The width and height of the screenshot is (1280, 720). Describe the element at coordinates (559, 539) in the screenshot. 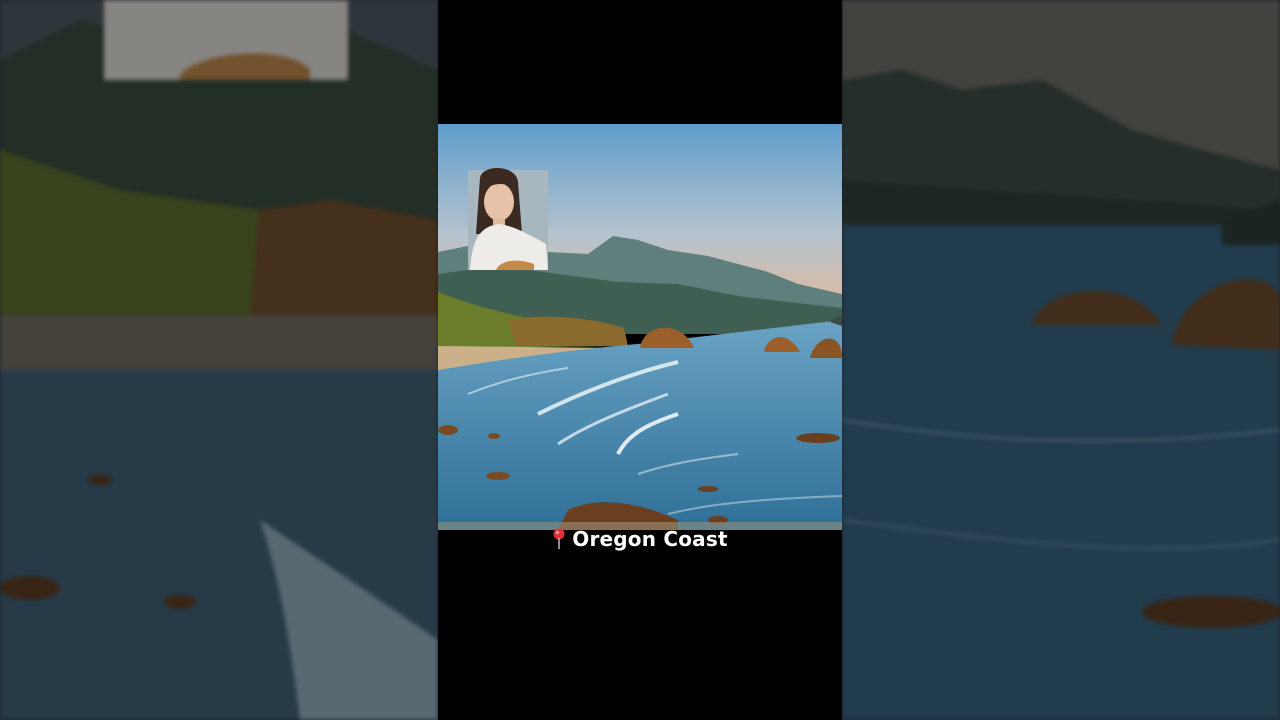

I see `map-pin-icon` at that location.